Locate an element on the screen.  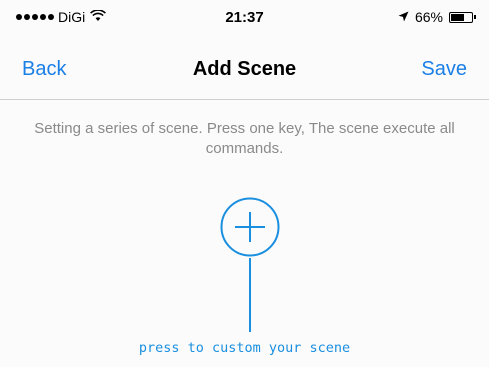
connector-line is located at coordinates (250, 295).